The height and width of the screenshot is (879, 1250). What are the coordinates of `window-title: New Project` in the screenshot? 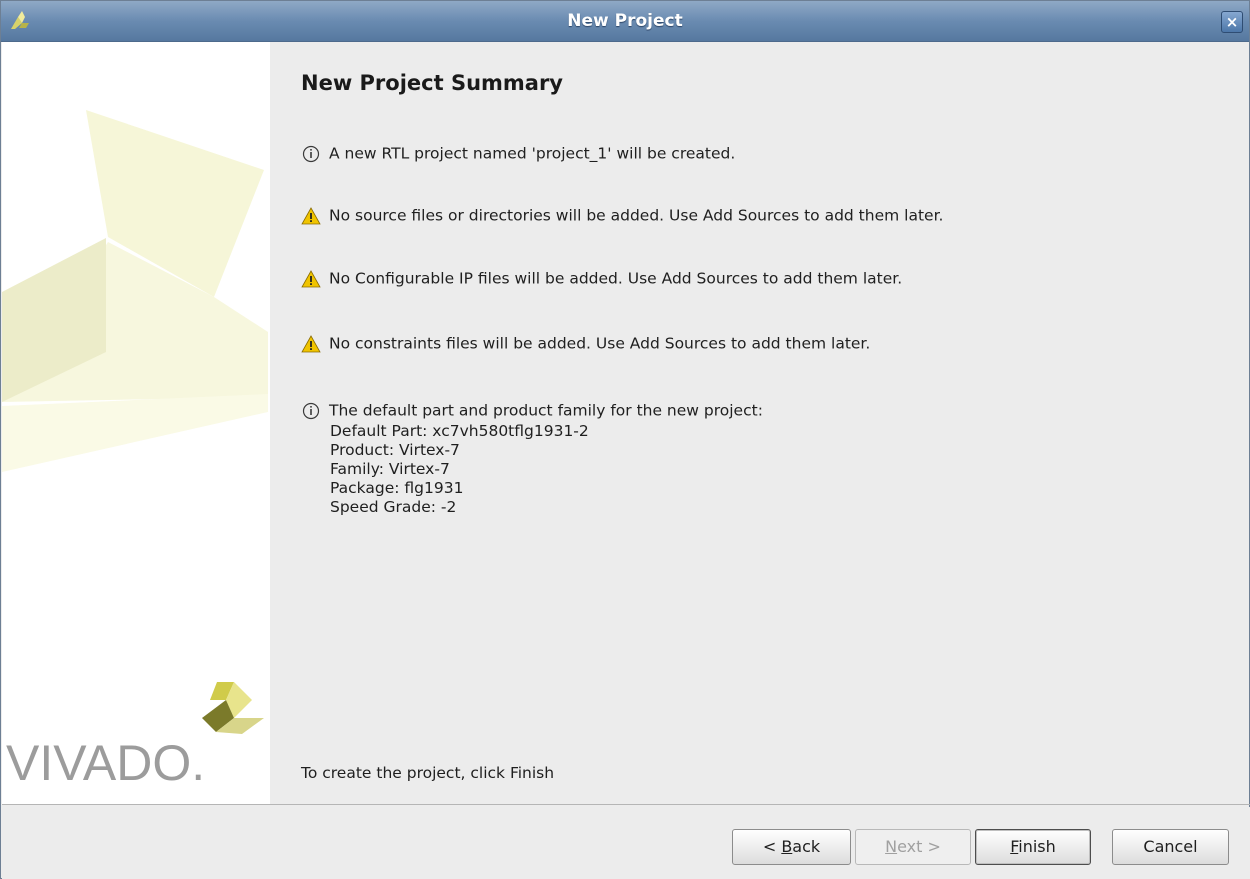 It's located at (625, 21).